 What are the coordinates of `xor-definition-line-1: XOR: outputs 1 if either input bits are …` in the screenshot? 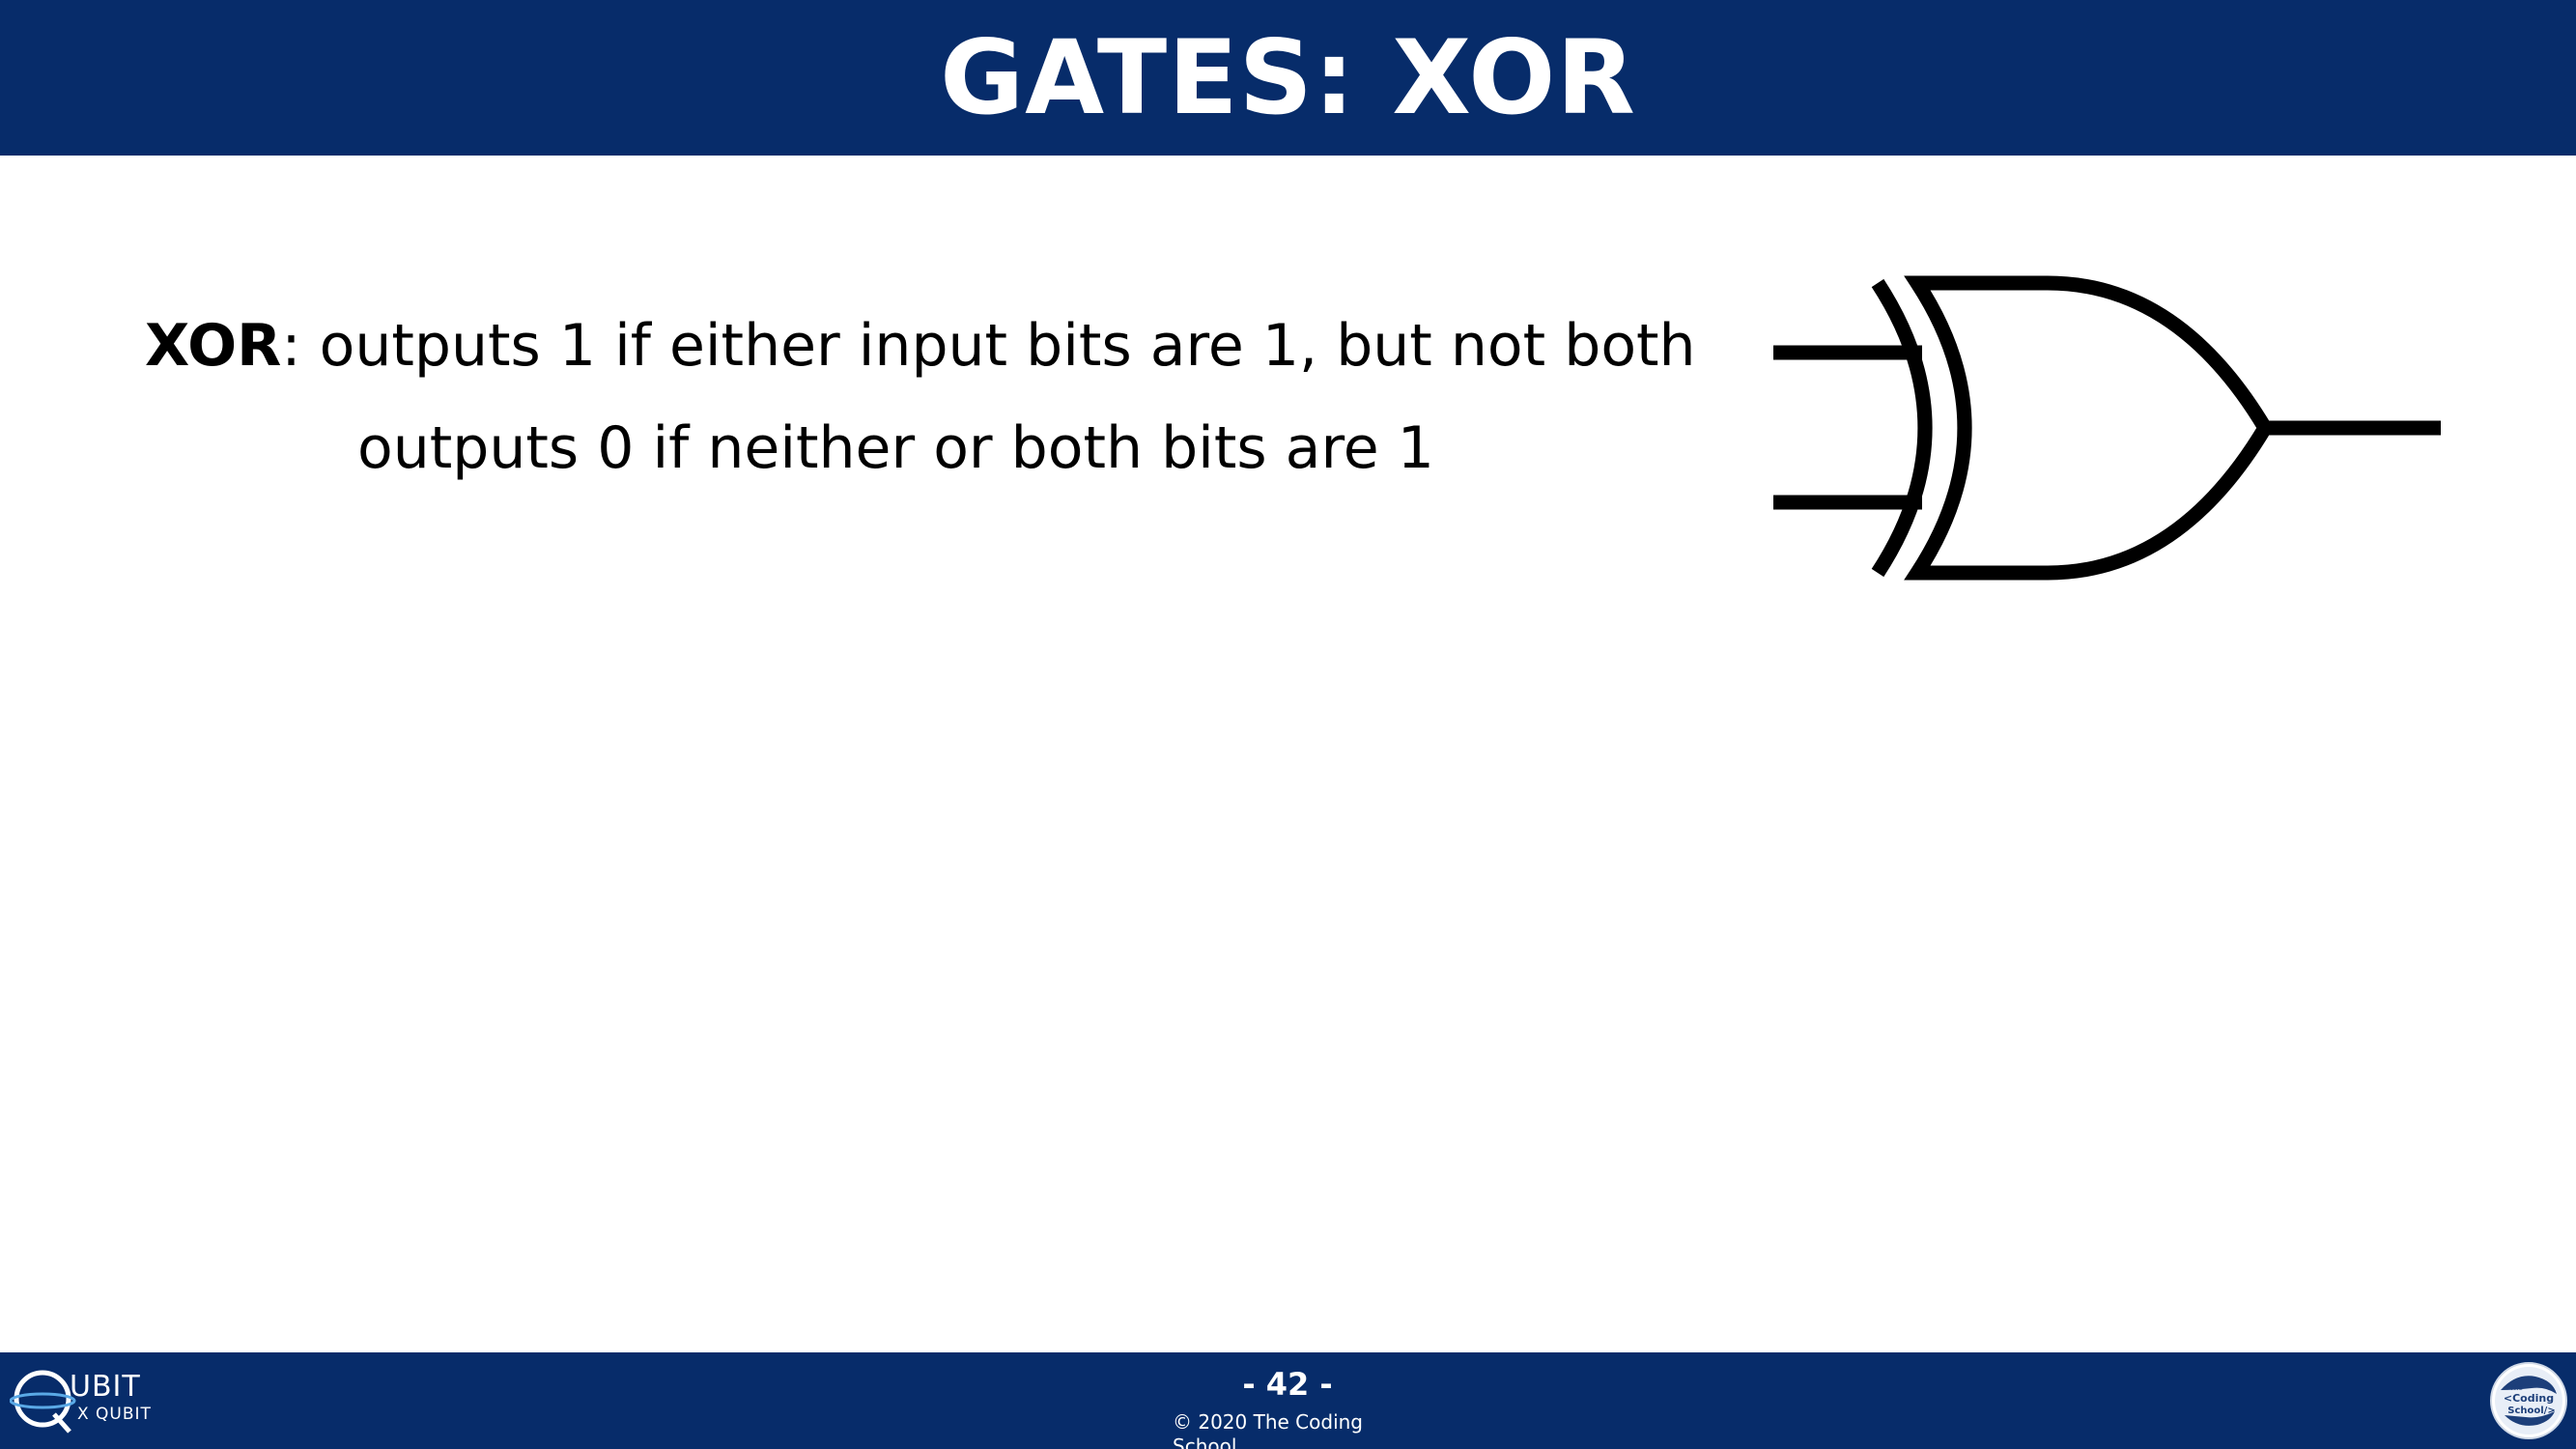 It's located at (920, 345).